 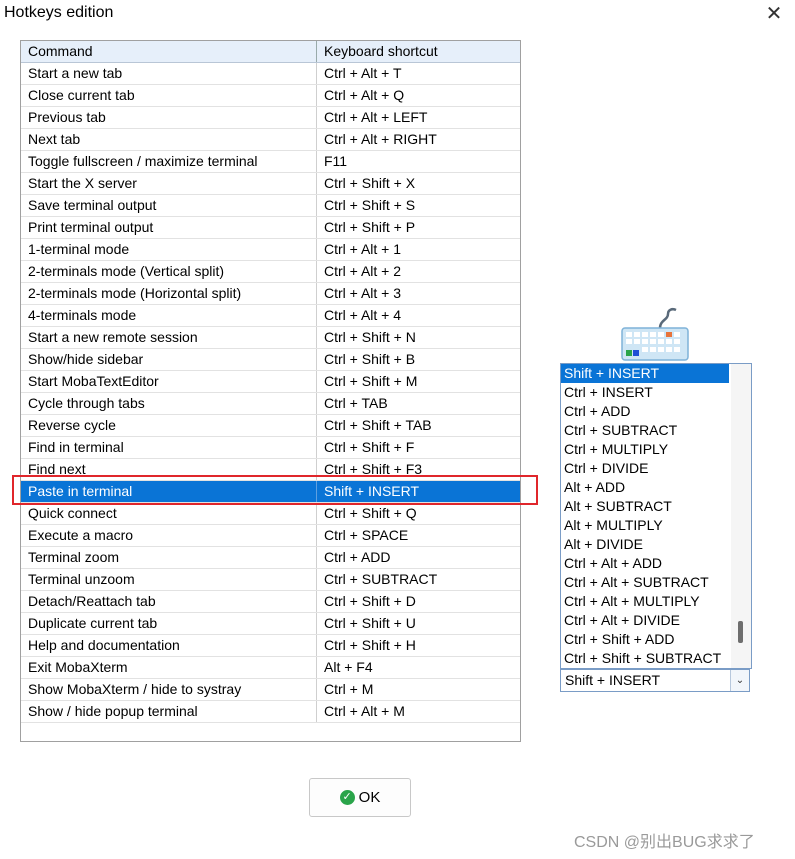 I want to click on list-item: Ctrl + MULTIPLY, so click(x=645, y=449).